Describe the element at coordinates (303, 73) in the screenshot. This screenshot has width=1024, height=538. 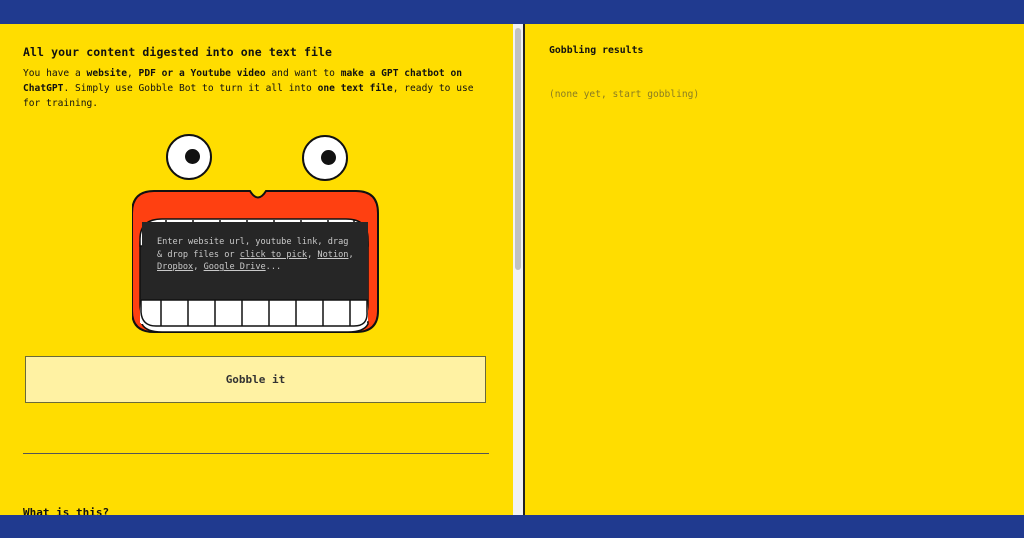
I see `intro-text-3: and want to` at that location.